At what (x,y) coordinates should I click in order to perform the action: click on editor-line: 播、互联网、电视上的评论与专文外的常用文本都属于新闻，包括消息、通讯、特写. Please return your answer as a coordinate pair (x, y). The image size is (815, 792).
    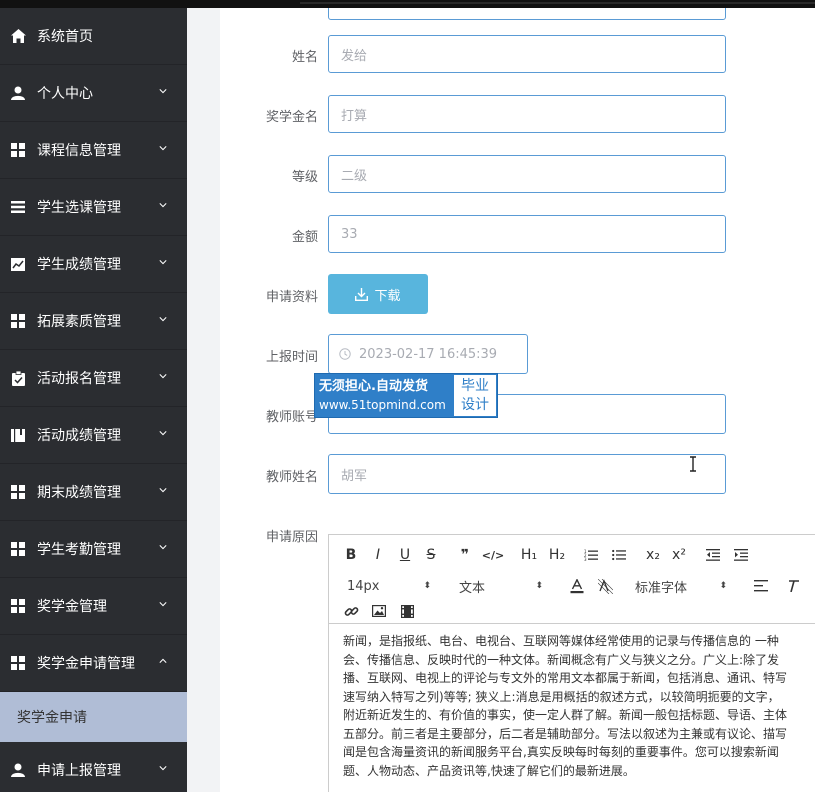
    Looking at the image, I should click on (565, 678).